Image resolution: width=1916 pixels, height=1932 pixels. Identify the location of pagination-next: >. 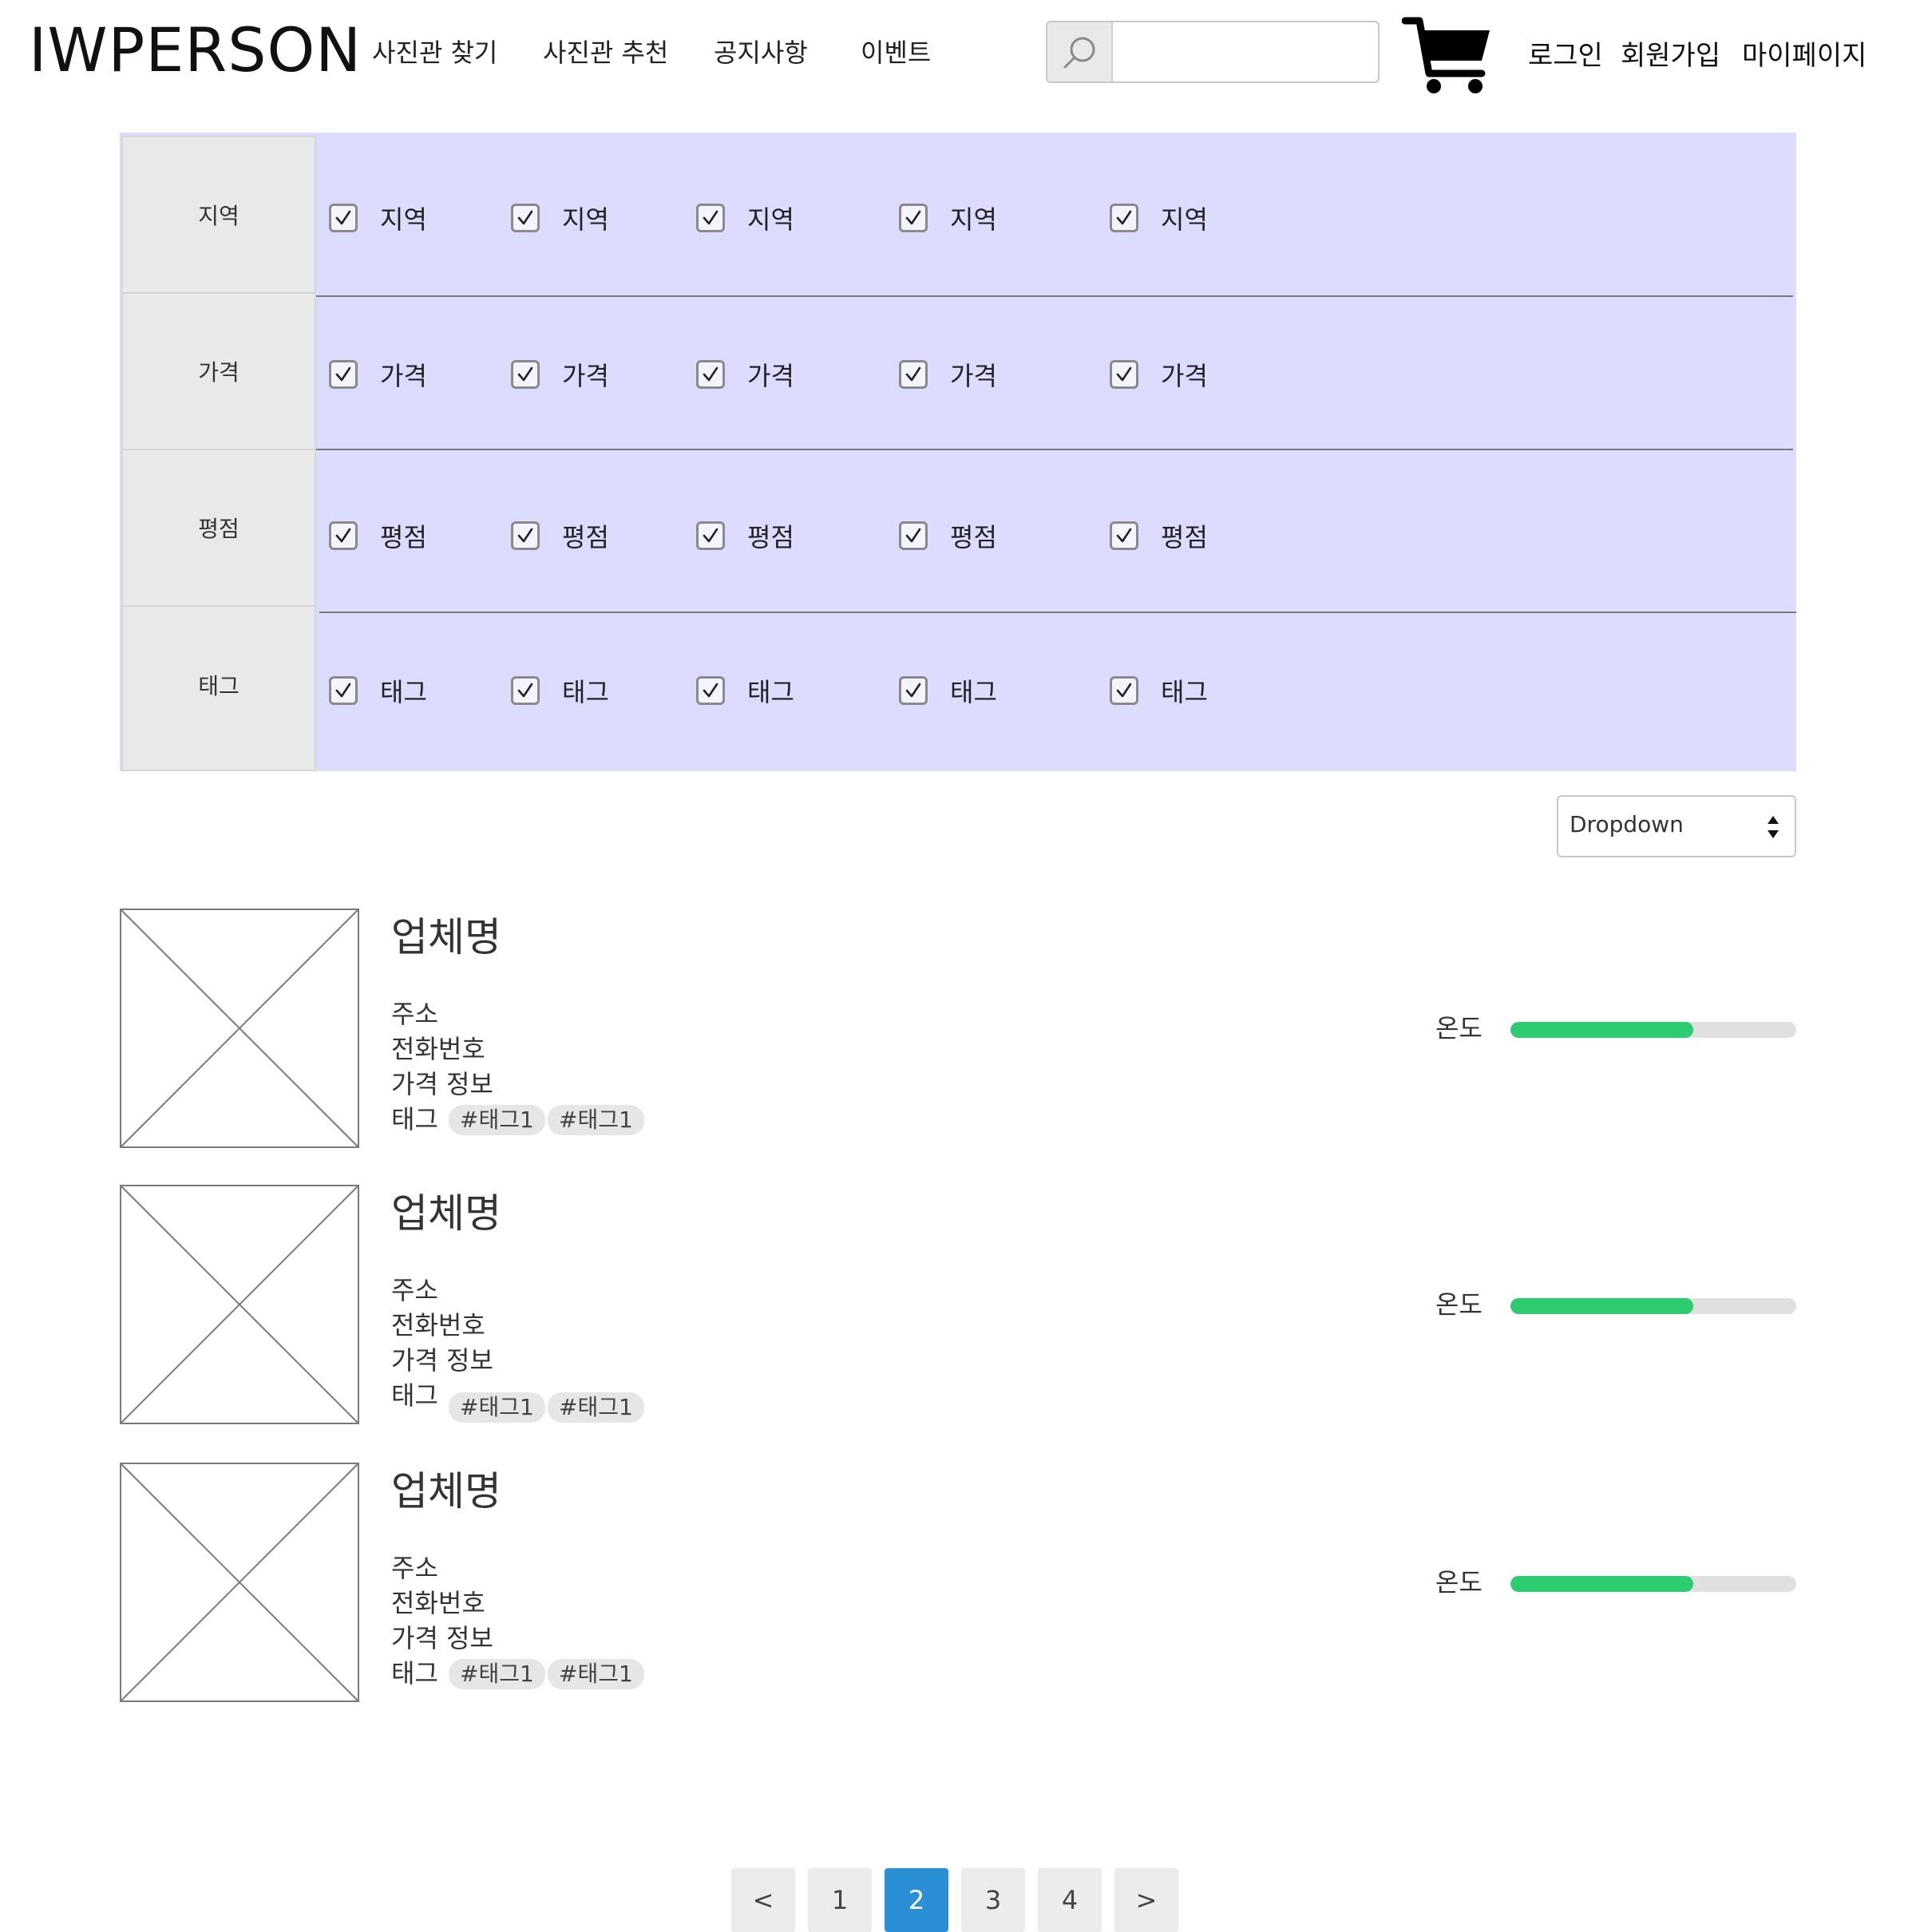
(1146, 1900).